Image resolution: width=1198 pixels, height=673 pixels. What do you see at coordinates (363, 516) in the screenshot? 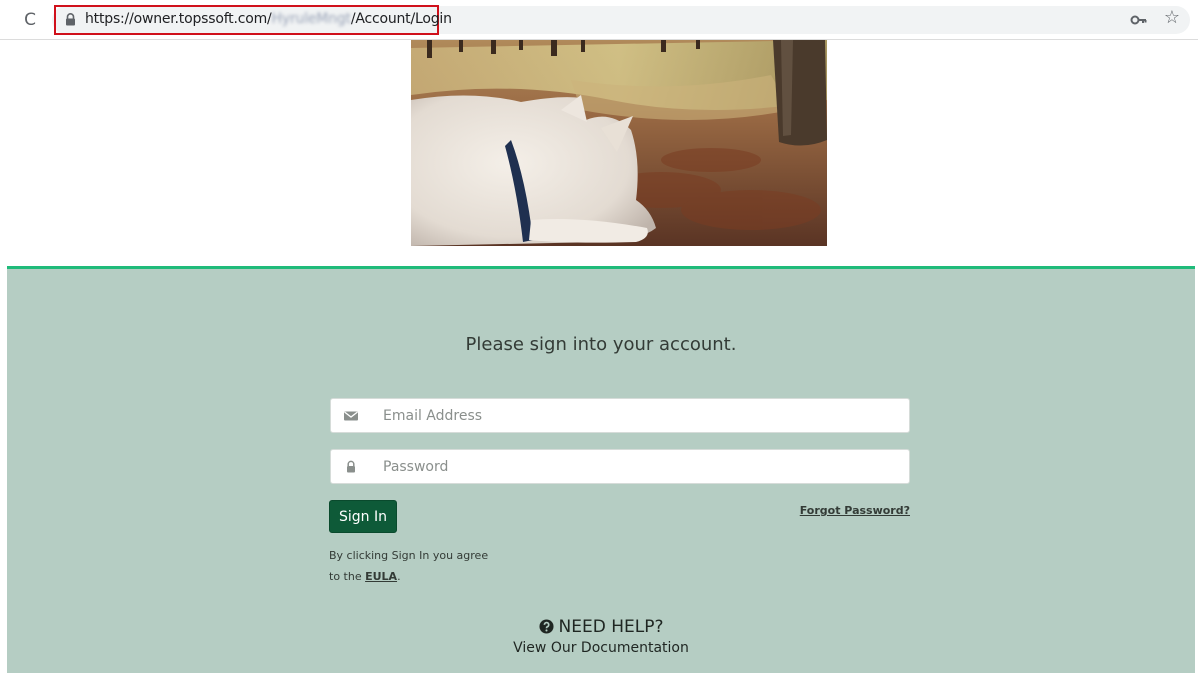
I see `sign-in-button: Sign In` at bounding box center [363, 516].